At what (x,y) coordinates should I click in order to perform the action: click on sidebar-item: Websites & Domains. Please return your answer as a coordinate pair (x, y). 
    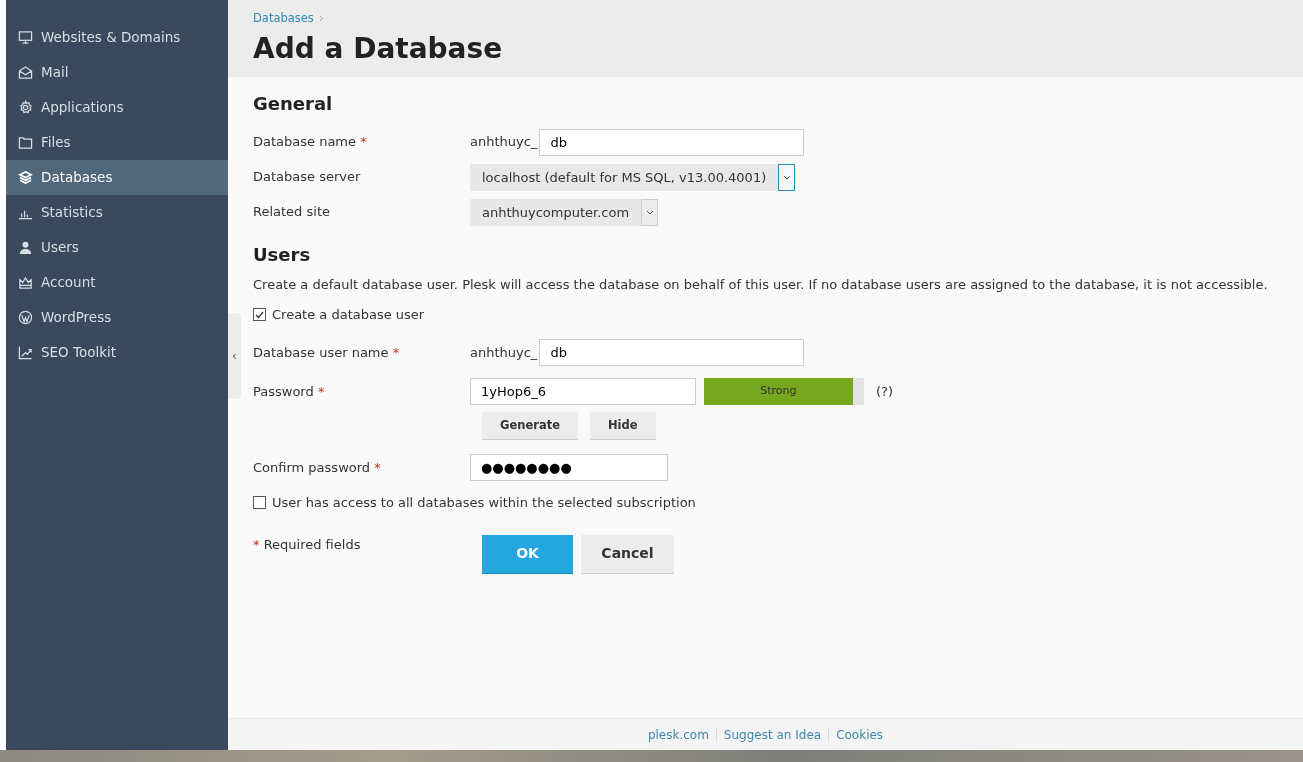
    Looking at the image, I should click on (117, 37).